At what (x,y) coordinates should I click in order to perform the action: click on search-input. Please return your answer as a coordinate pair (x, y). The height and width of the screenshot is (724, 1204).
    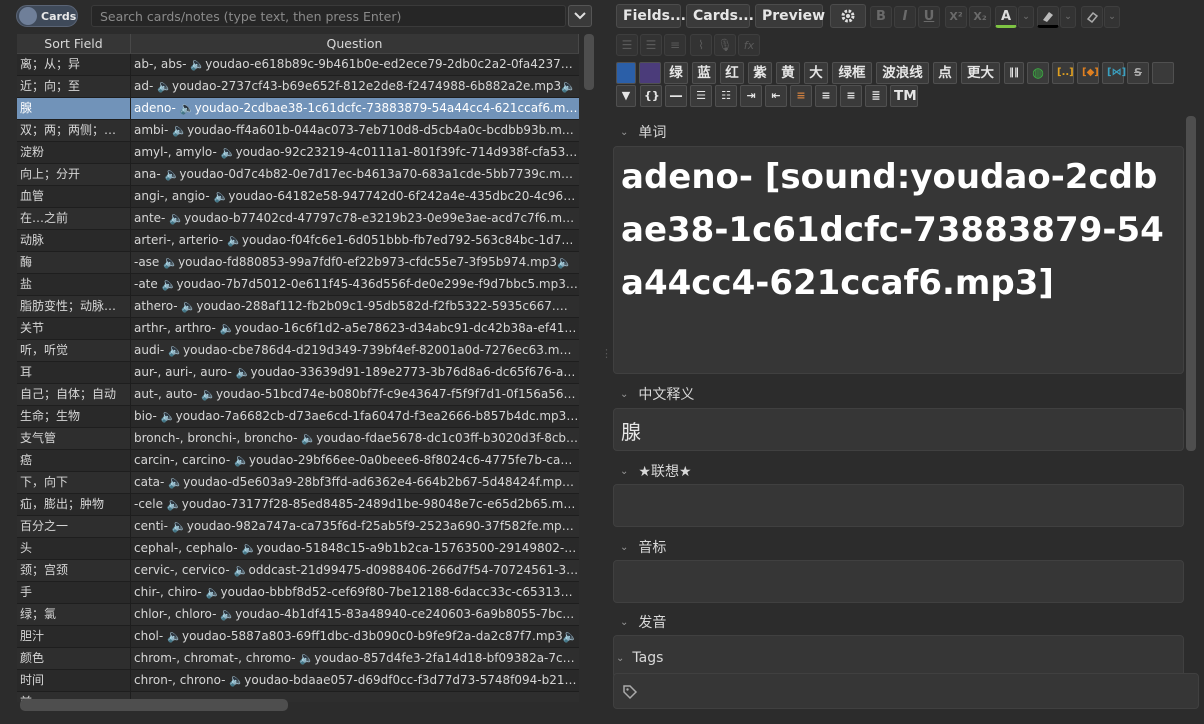
    Looking at the image, I should click on (328, 16).